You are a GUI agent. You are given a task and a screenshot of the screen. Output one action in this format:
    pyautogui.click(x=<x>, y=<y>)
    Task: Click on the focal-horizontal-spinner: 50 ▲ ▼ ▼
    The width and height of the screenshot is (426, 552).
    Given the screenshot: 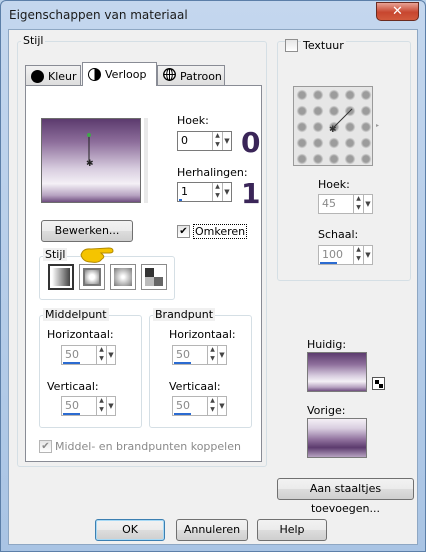 What is the action you would take?
    pyautogui.click(x=199, y=355)
    